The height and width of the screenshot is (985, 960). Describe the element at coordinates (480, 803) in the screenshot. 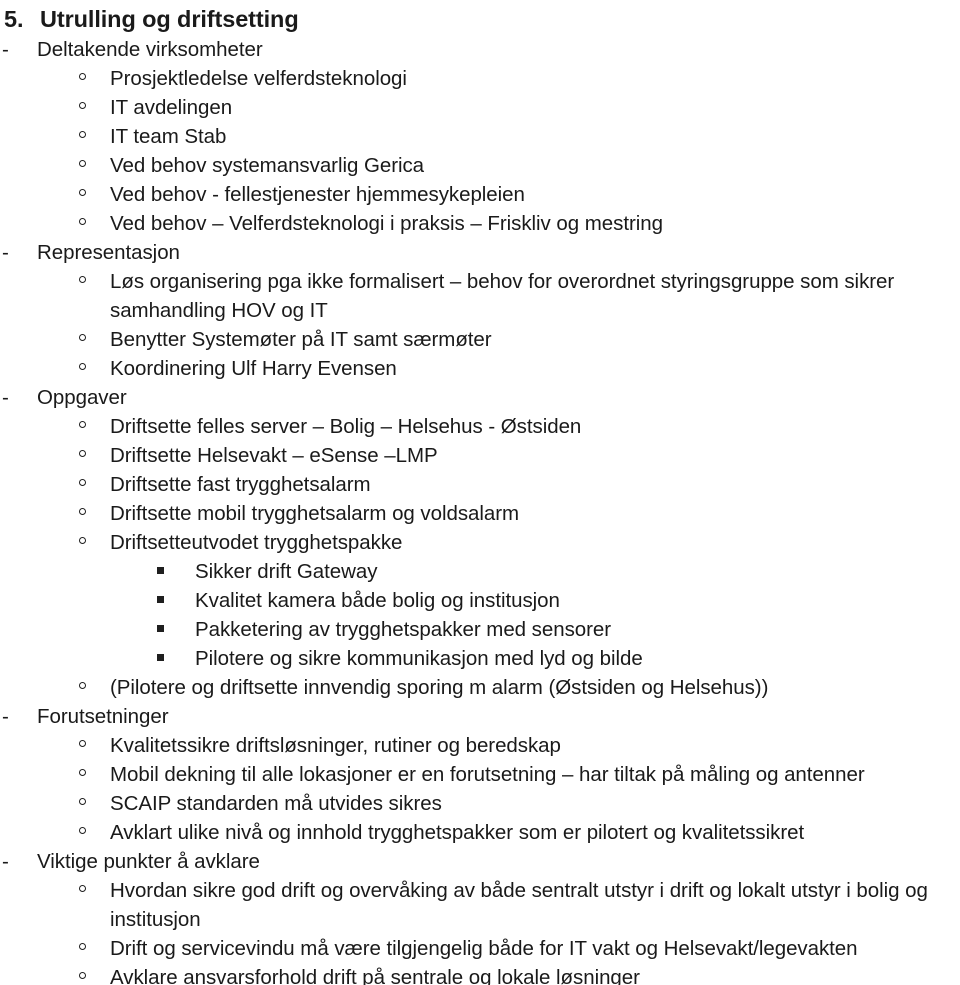

I see `outline-item-level-2: SCAIP standarden må utvides sikres` at that location.